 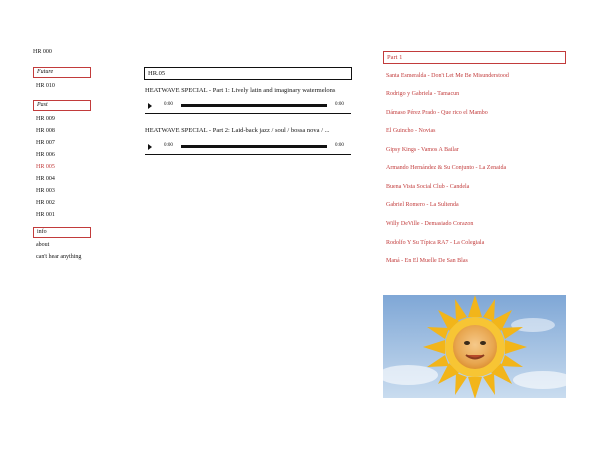 What do you see at coordinates (62, 232) in the screenshot?
I see `info-section-label: info` at bounding box center [62, 232].